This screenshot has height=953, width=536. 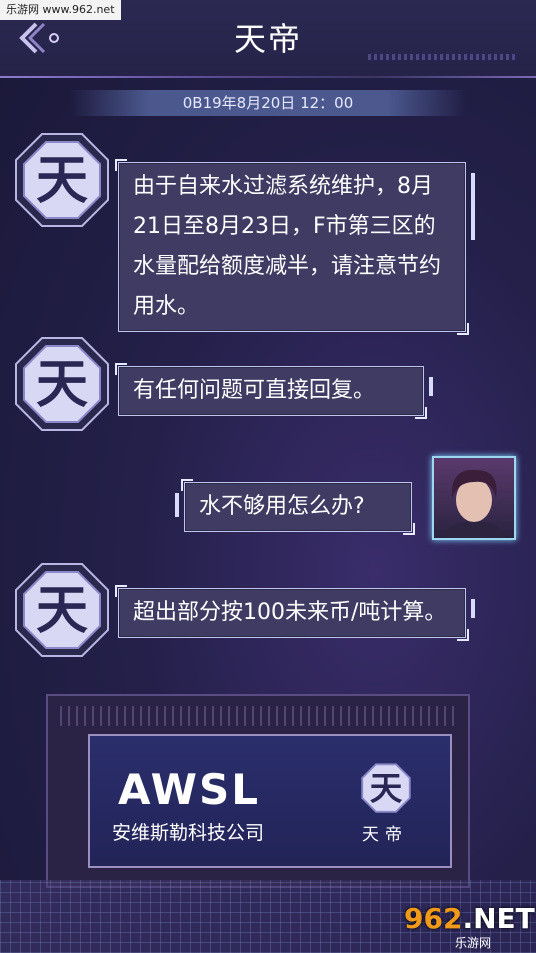 What do you see at coordinates (258, 716) in the screenshot?
I see `card-stripes` at bounding box center [258, 716].